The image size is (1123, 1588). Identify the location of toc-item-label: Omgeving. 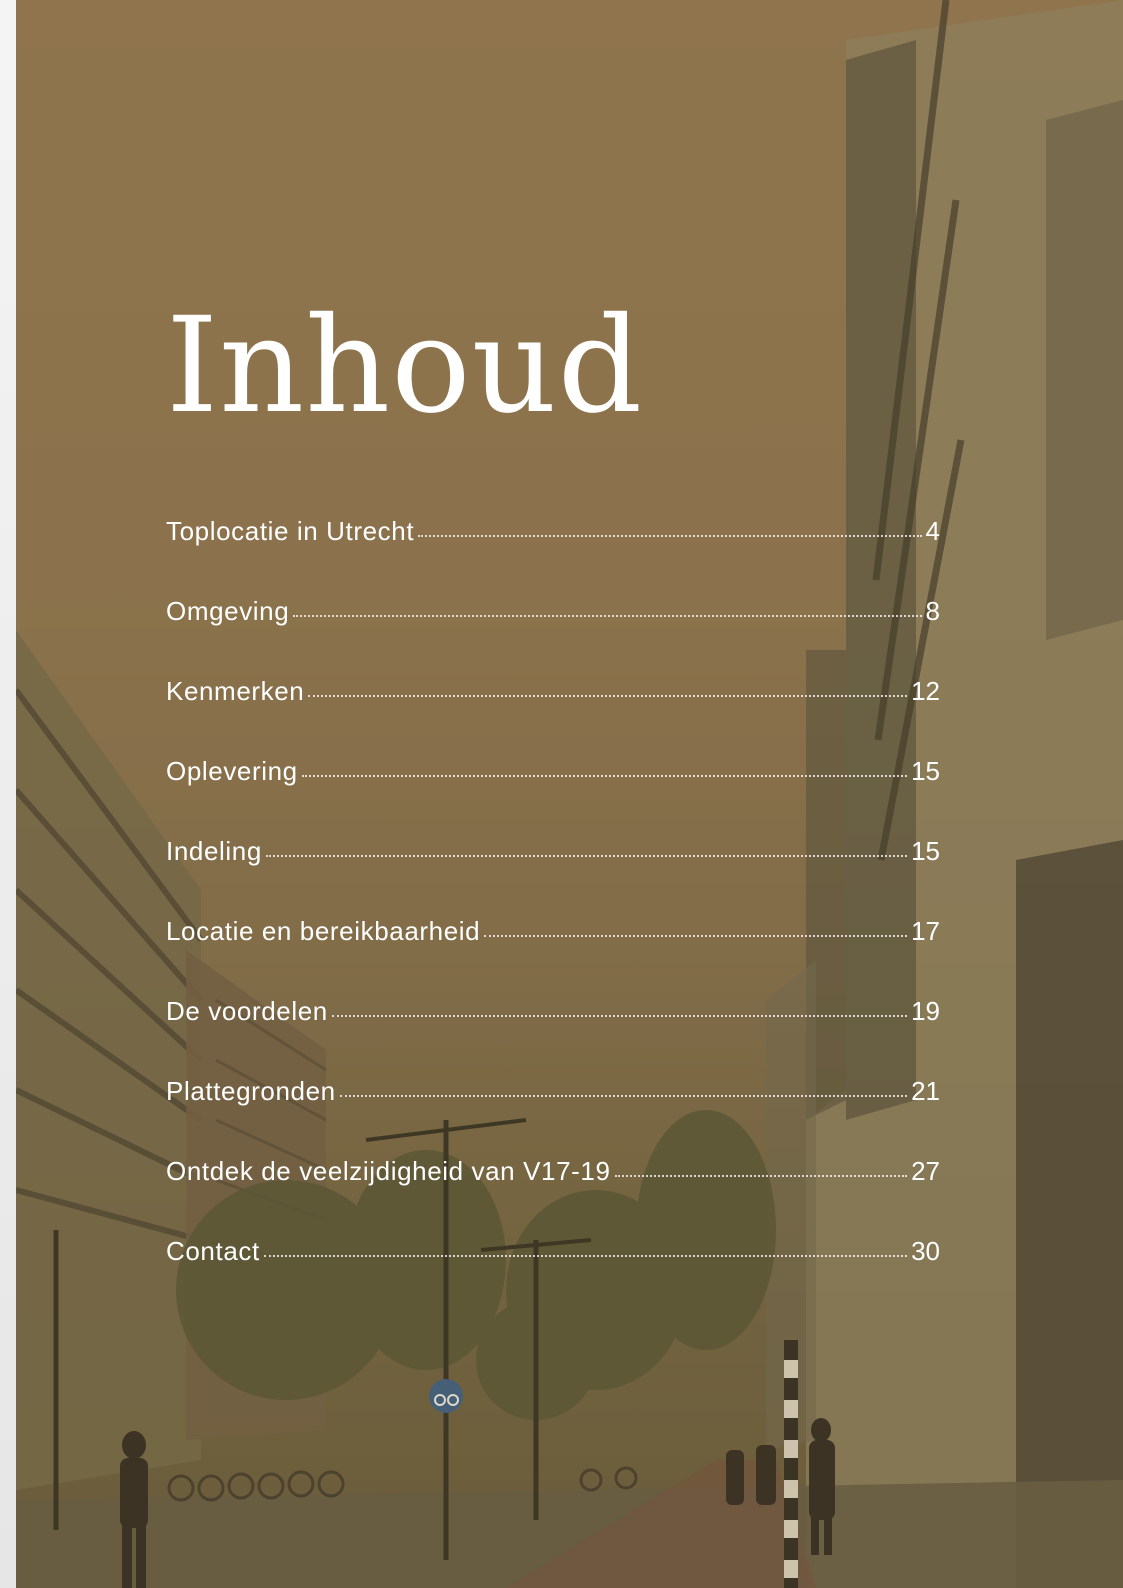
(228, 611).